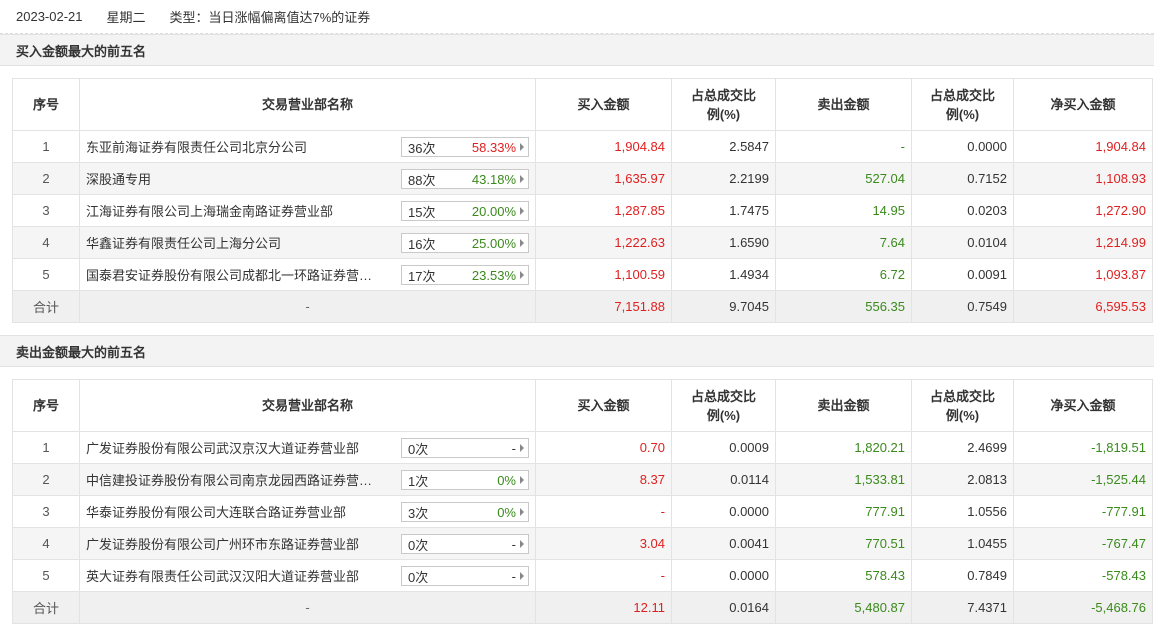  I want to click on row-index: 4, so click(46, 242).